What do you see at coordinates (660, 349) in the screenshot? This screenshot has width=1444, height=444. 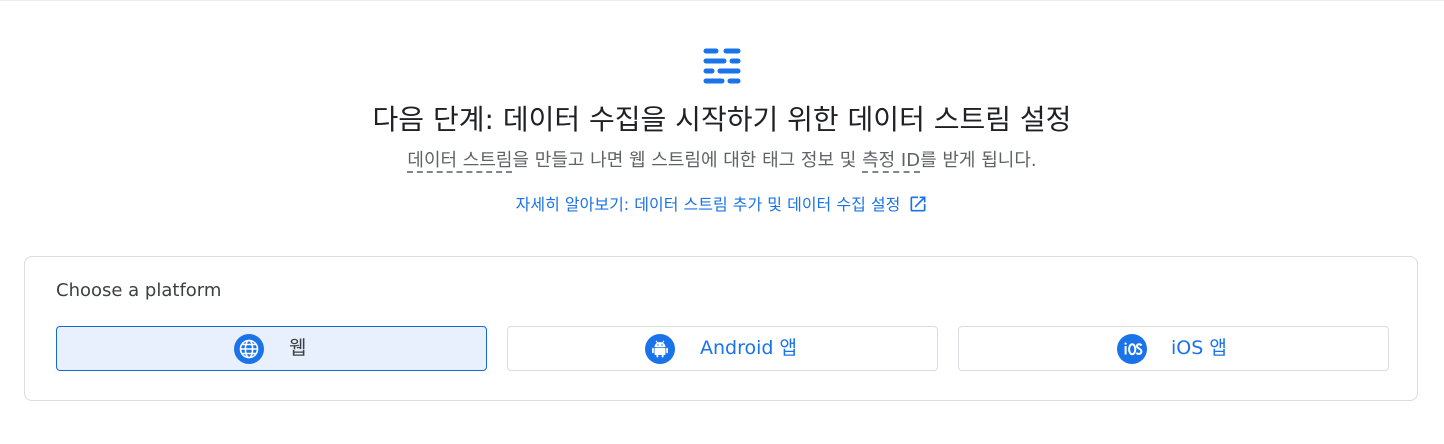 I see `android-icon` at bounding box center [660, 349].